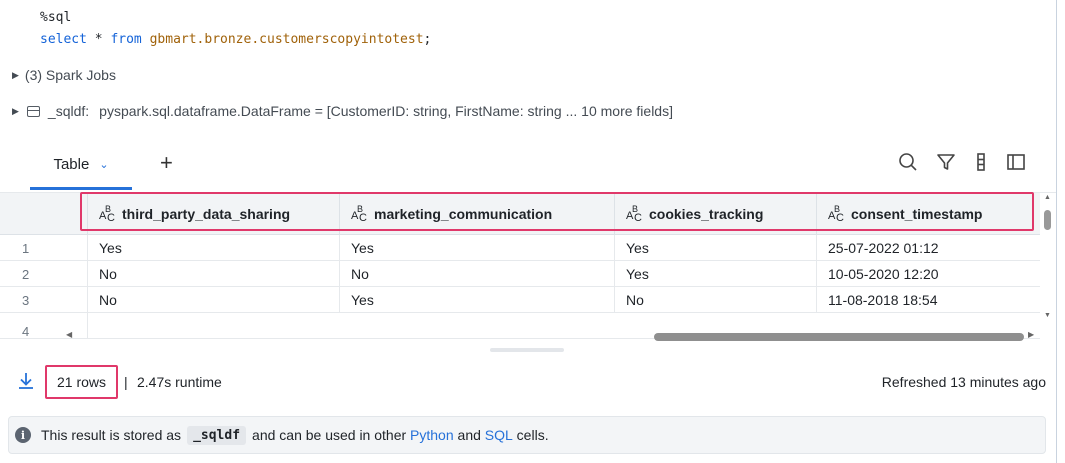  I want to click on row-count-highlight-box, so click(81, 382).